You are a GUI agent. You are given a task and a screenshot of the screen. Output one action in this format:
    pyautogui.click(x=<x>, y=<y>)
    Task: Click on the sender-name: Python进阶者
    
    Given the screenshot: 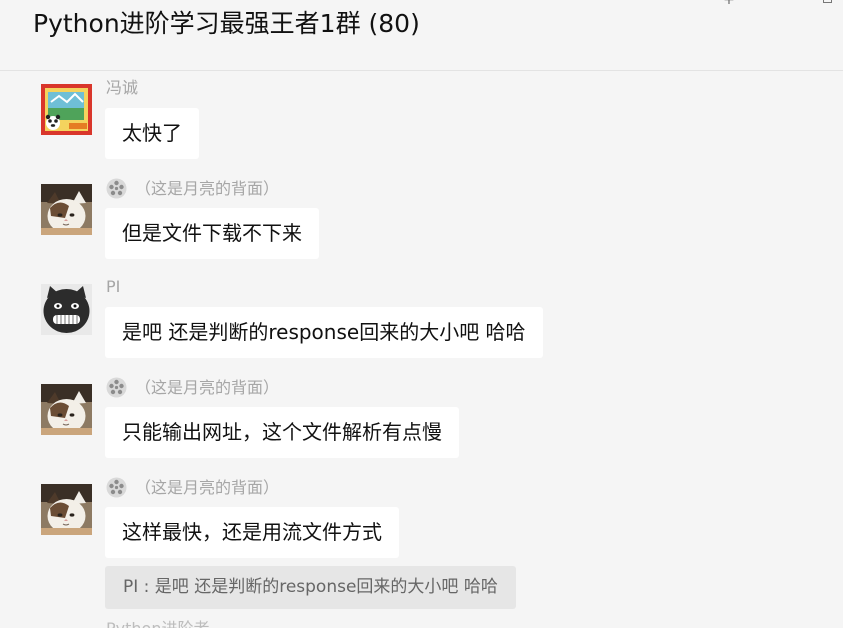 What is the action you would take?
    pyautogui.click(x=157, y=623)
    